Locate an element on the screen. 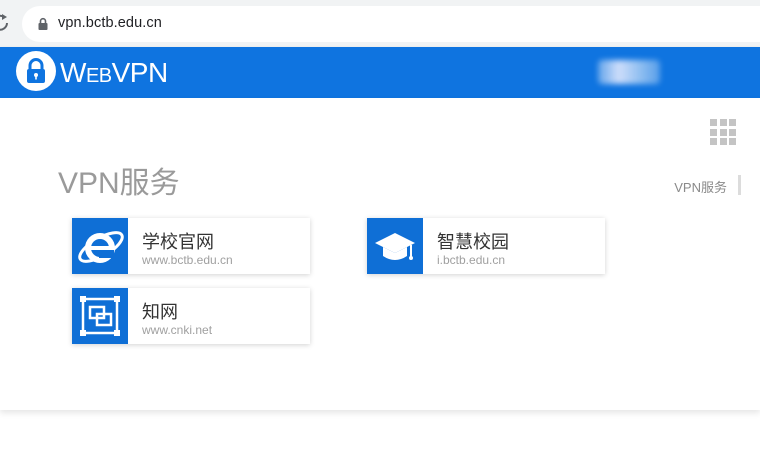 This screenshot has width=760, height=469. padlock-icon is located at coordinates (36, 70).